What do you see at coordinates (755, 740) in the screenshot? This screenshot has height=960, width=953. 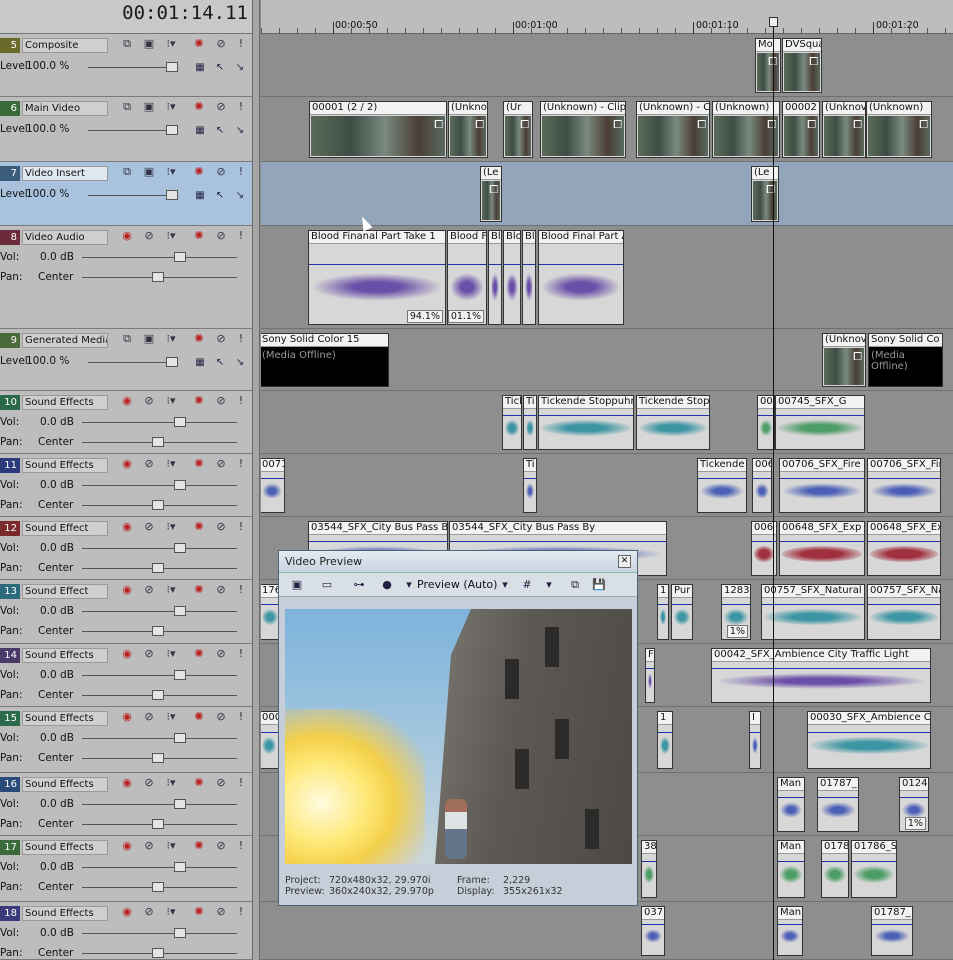 I see `audio-event-clip: I` at bounding box center [755, 740].